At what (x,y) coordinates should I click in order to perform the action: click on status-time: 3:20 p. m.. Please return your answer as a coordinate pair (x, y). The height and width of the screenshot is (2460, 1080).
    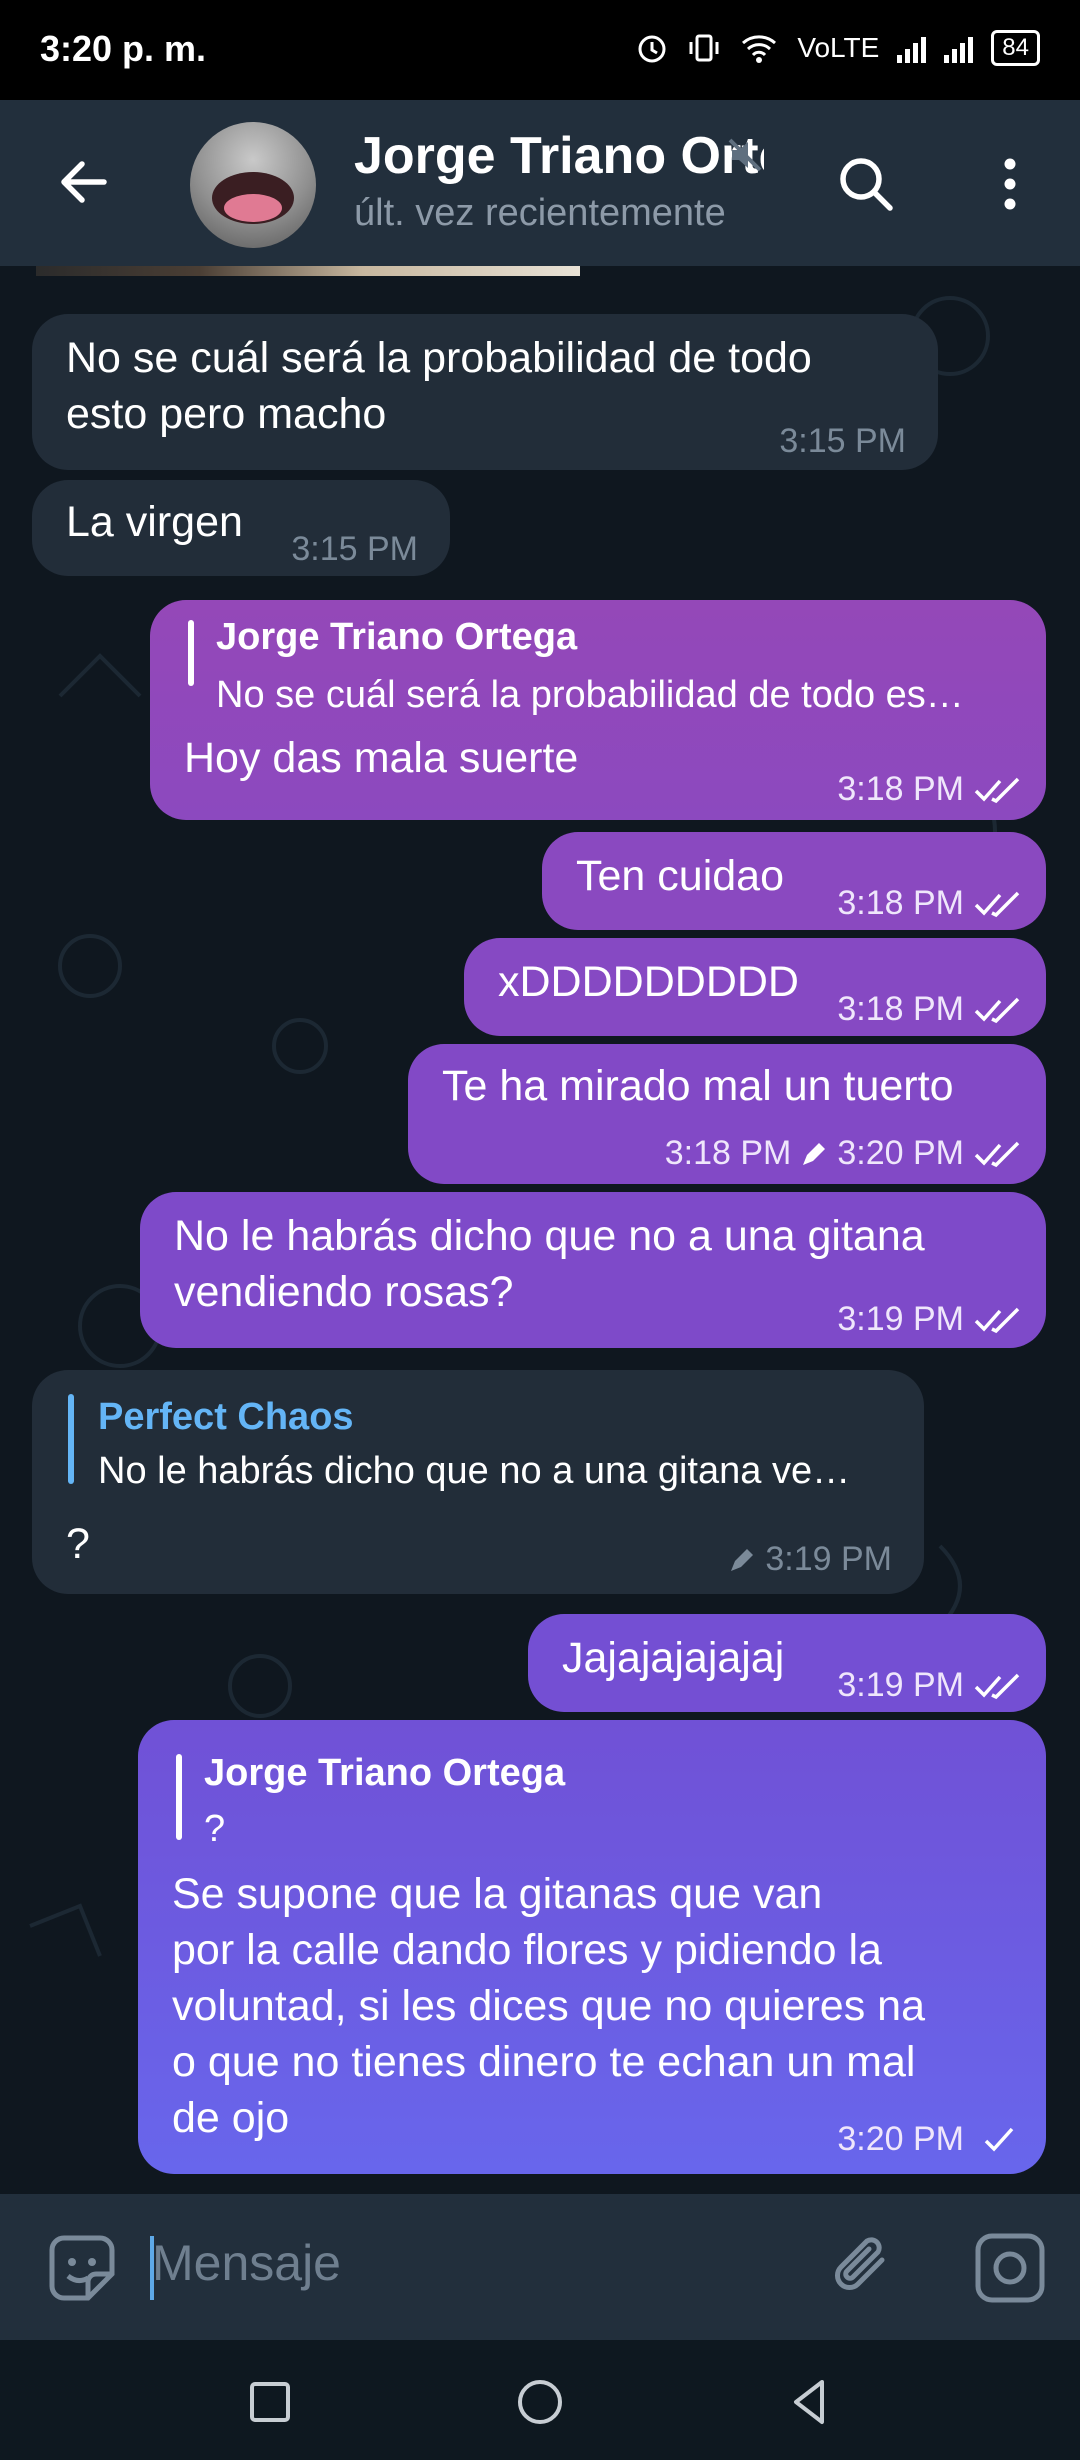
    Looking at the image, I should click on (123, 48).